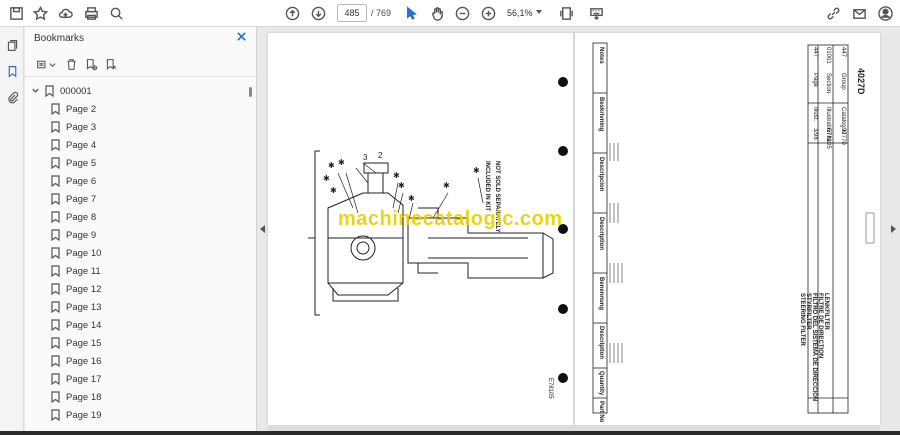 The width and height of the screenshot is (900, 435). I want to click on bookmark-item: Page 13, so click(76, 307).